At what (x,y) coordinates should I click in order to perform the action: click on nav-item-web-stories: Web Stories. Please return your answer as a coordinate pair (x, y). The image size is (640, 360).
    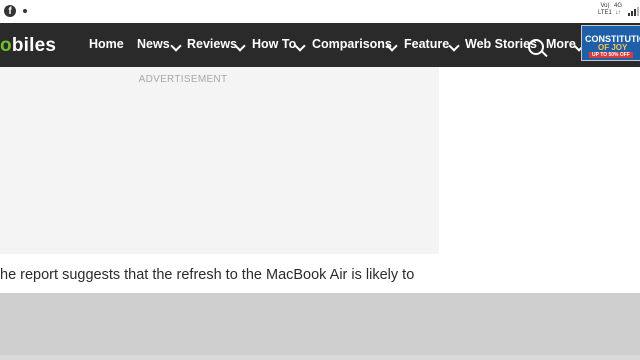
    Looking at the image, I should click on (501, 44).